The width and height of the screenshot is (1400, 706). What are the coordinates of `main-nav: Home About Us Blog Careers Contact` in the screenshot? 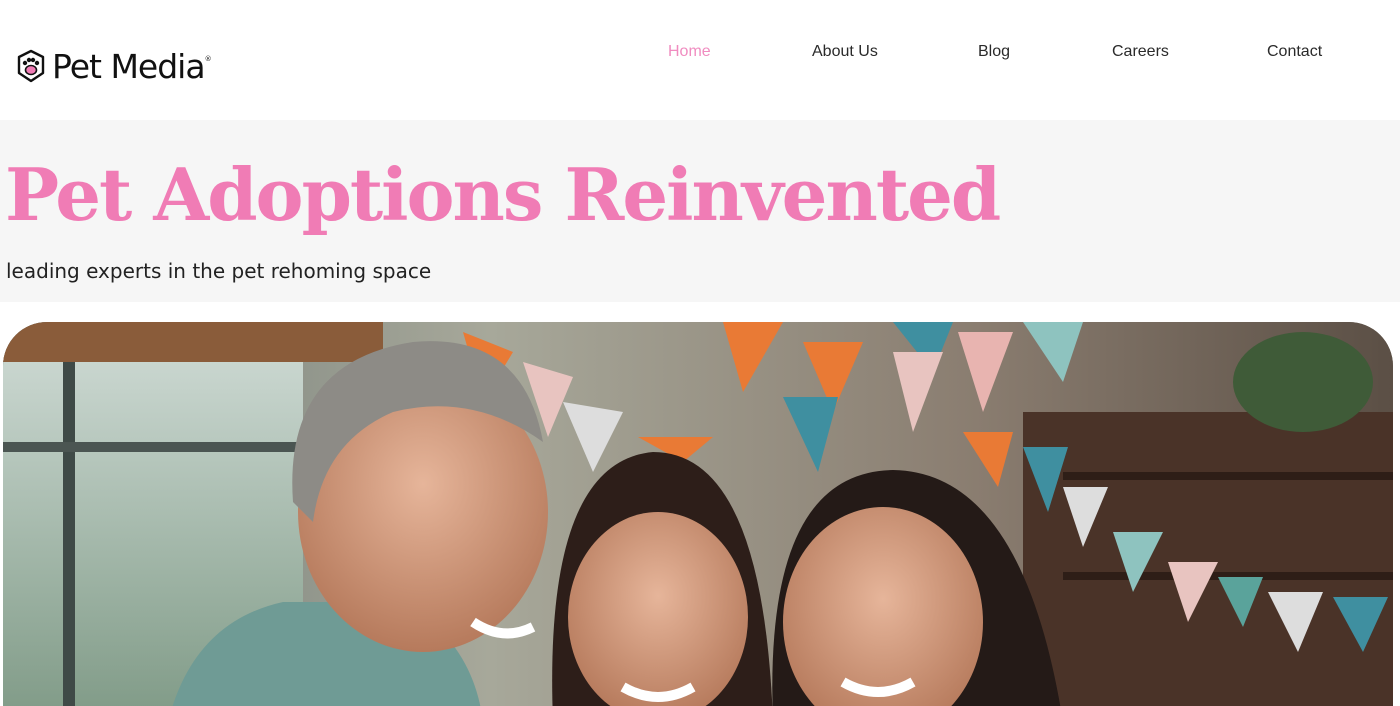 It's located at (700, 53).